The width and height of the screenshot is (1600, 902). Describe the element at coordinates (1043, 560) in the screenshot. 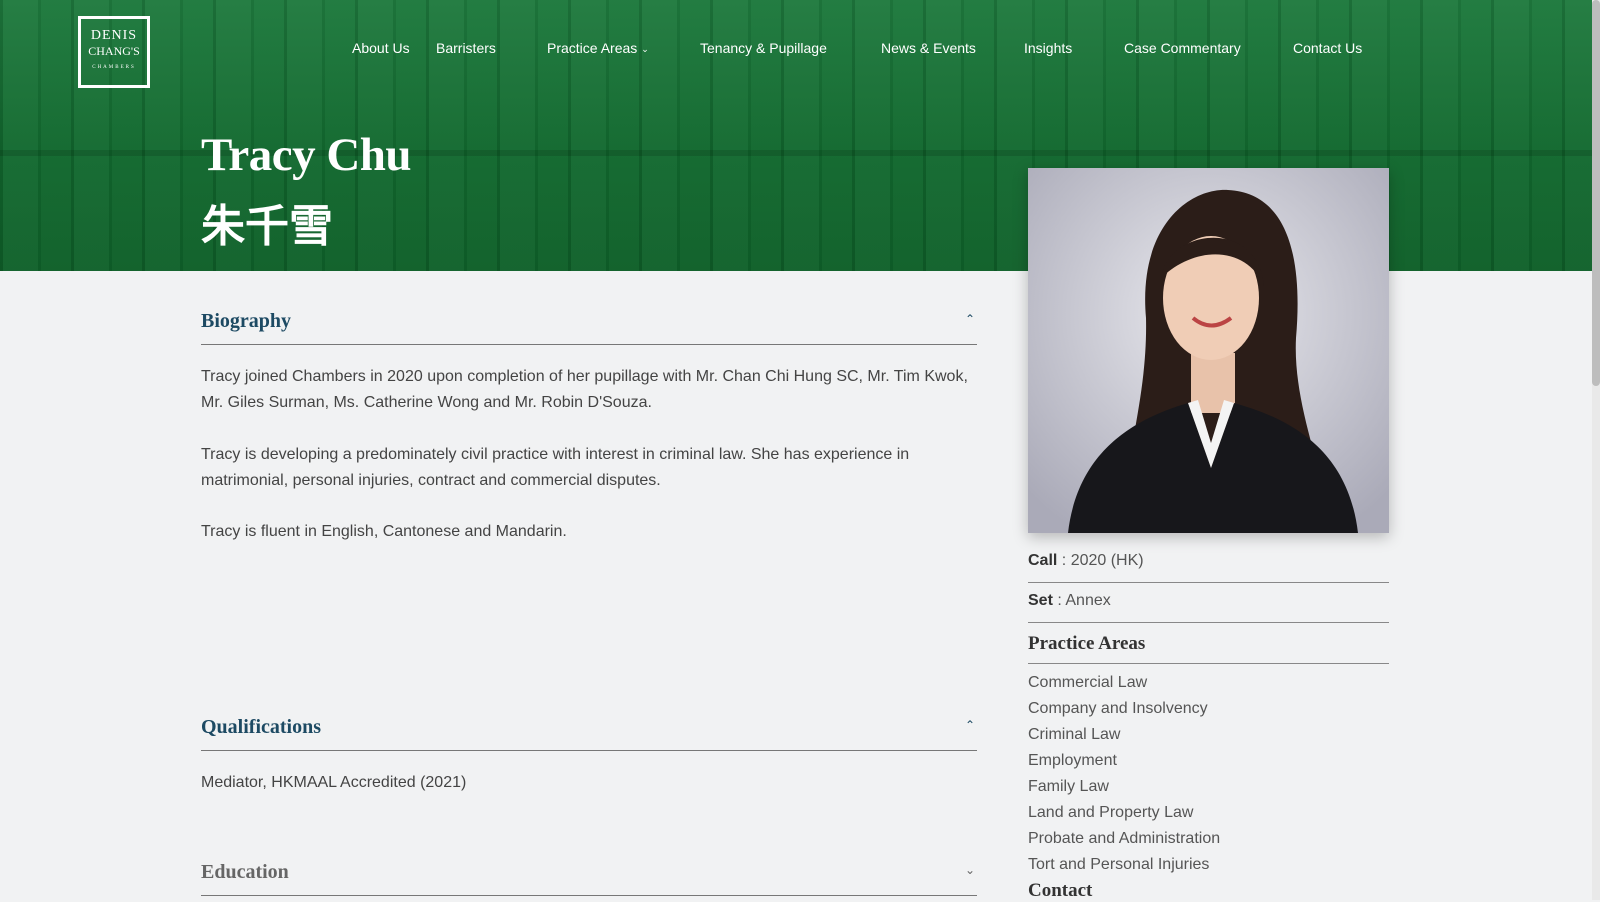

I see `call-label: Call` at that location.